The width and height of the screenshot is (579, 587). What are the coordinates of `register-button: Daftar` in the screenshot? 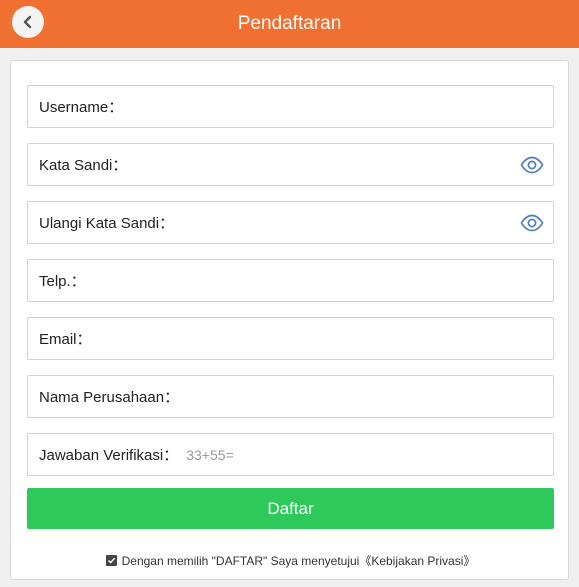 It's located at (290, 508).